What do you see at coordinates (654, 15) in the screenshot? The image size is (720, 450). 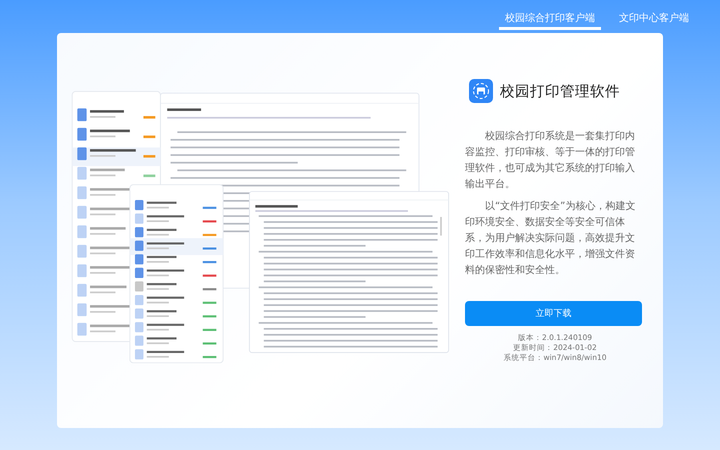 I see `tab: 文印中心客户端` at bounding box center [654, 15].